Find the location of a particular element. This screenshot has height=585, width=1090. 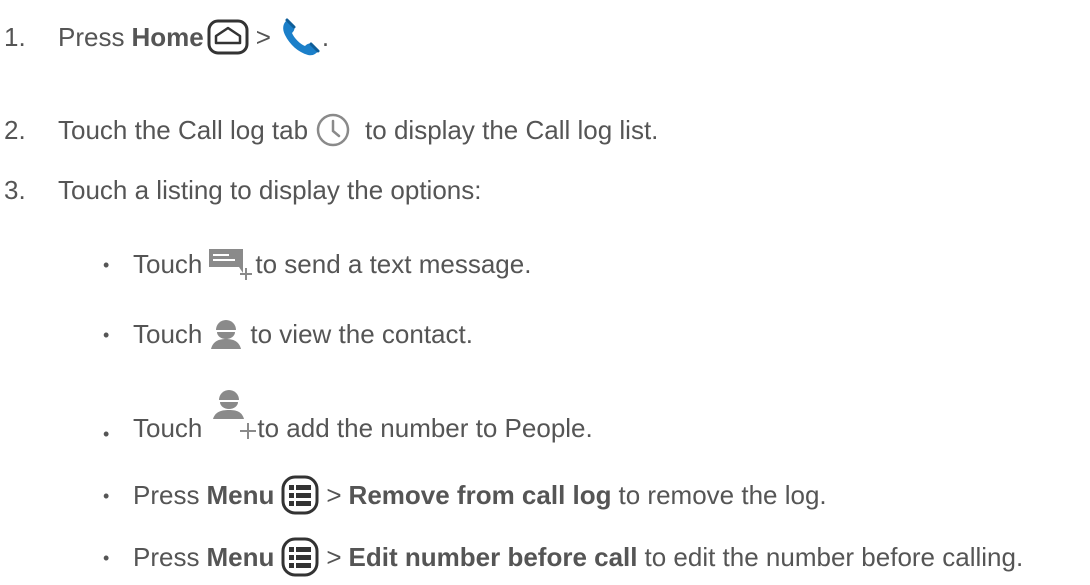

home-label: Home is located at coordinates (167, 36).